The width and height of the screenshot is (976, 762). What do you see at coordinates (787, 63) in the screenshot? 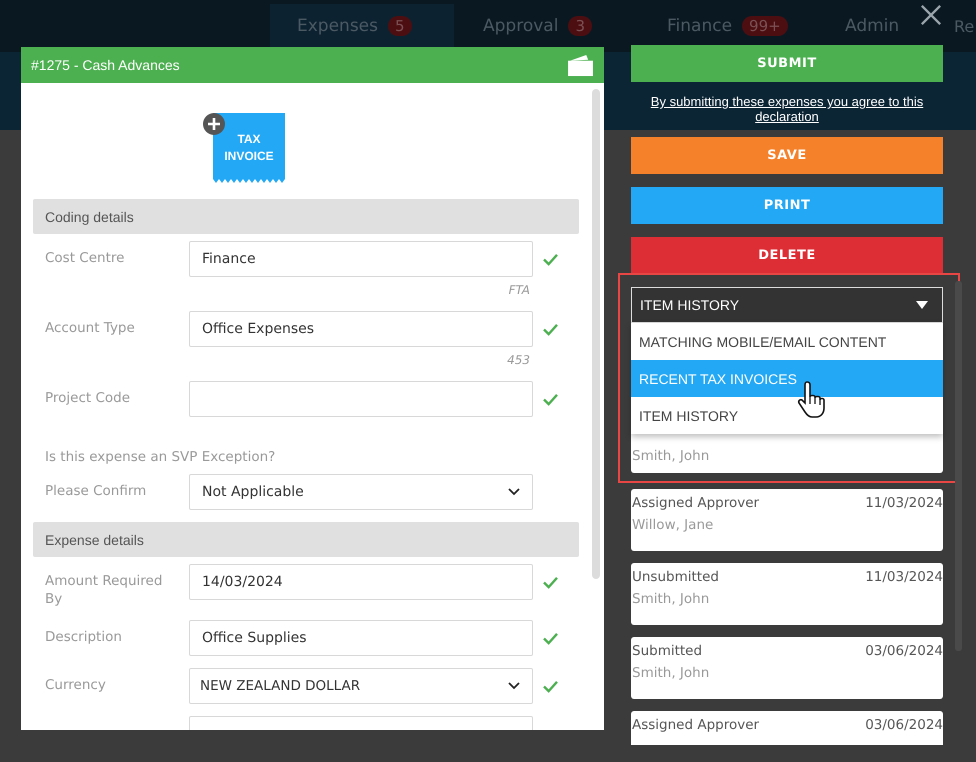
I see `action-button: SUBMIT` at bounding box center [787, 63].